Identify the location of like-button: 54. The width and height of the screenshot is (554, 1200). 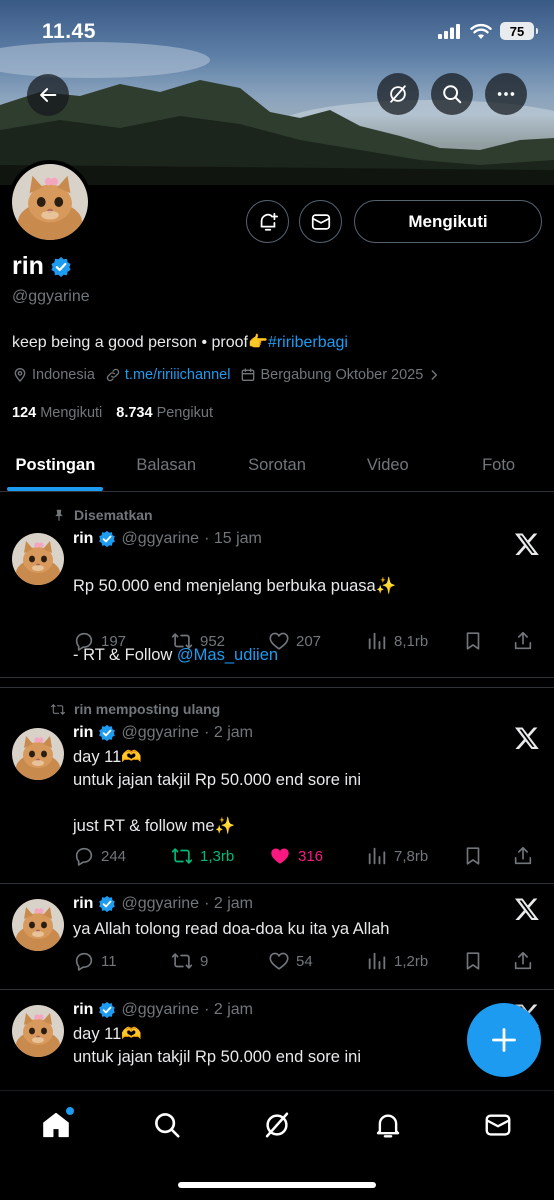
(317, 961).